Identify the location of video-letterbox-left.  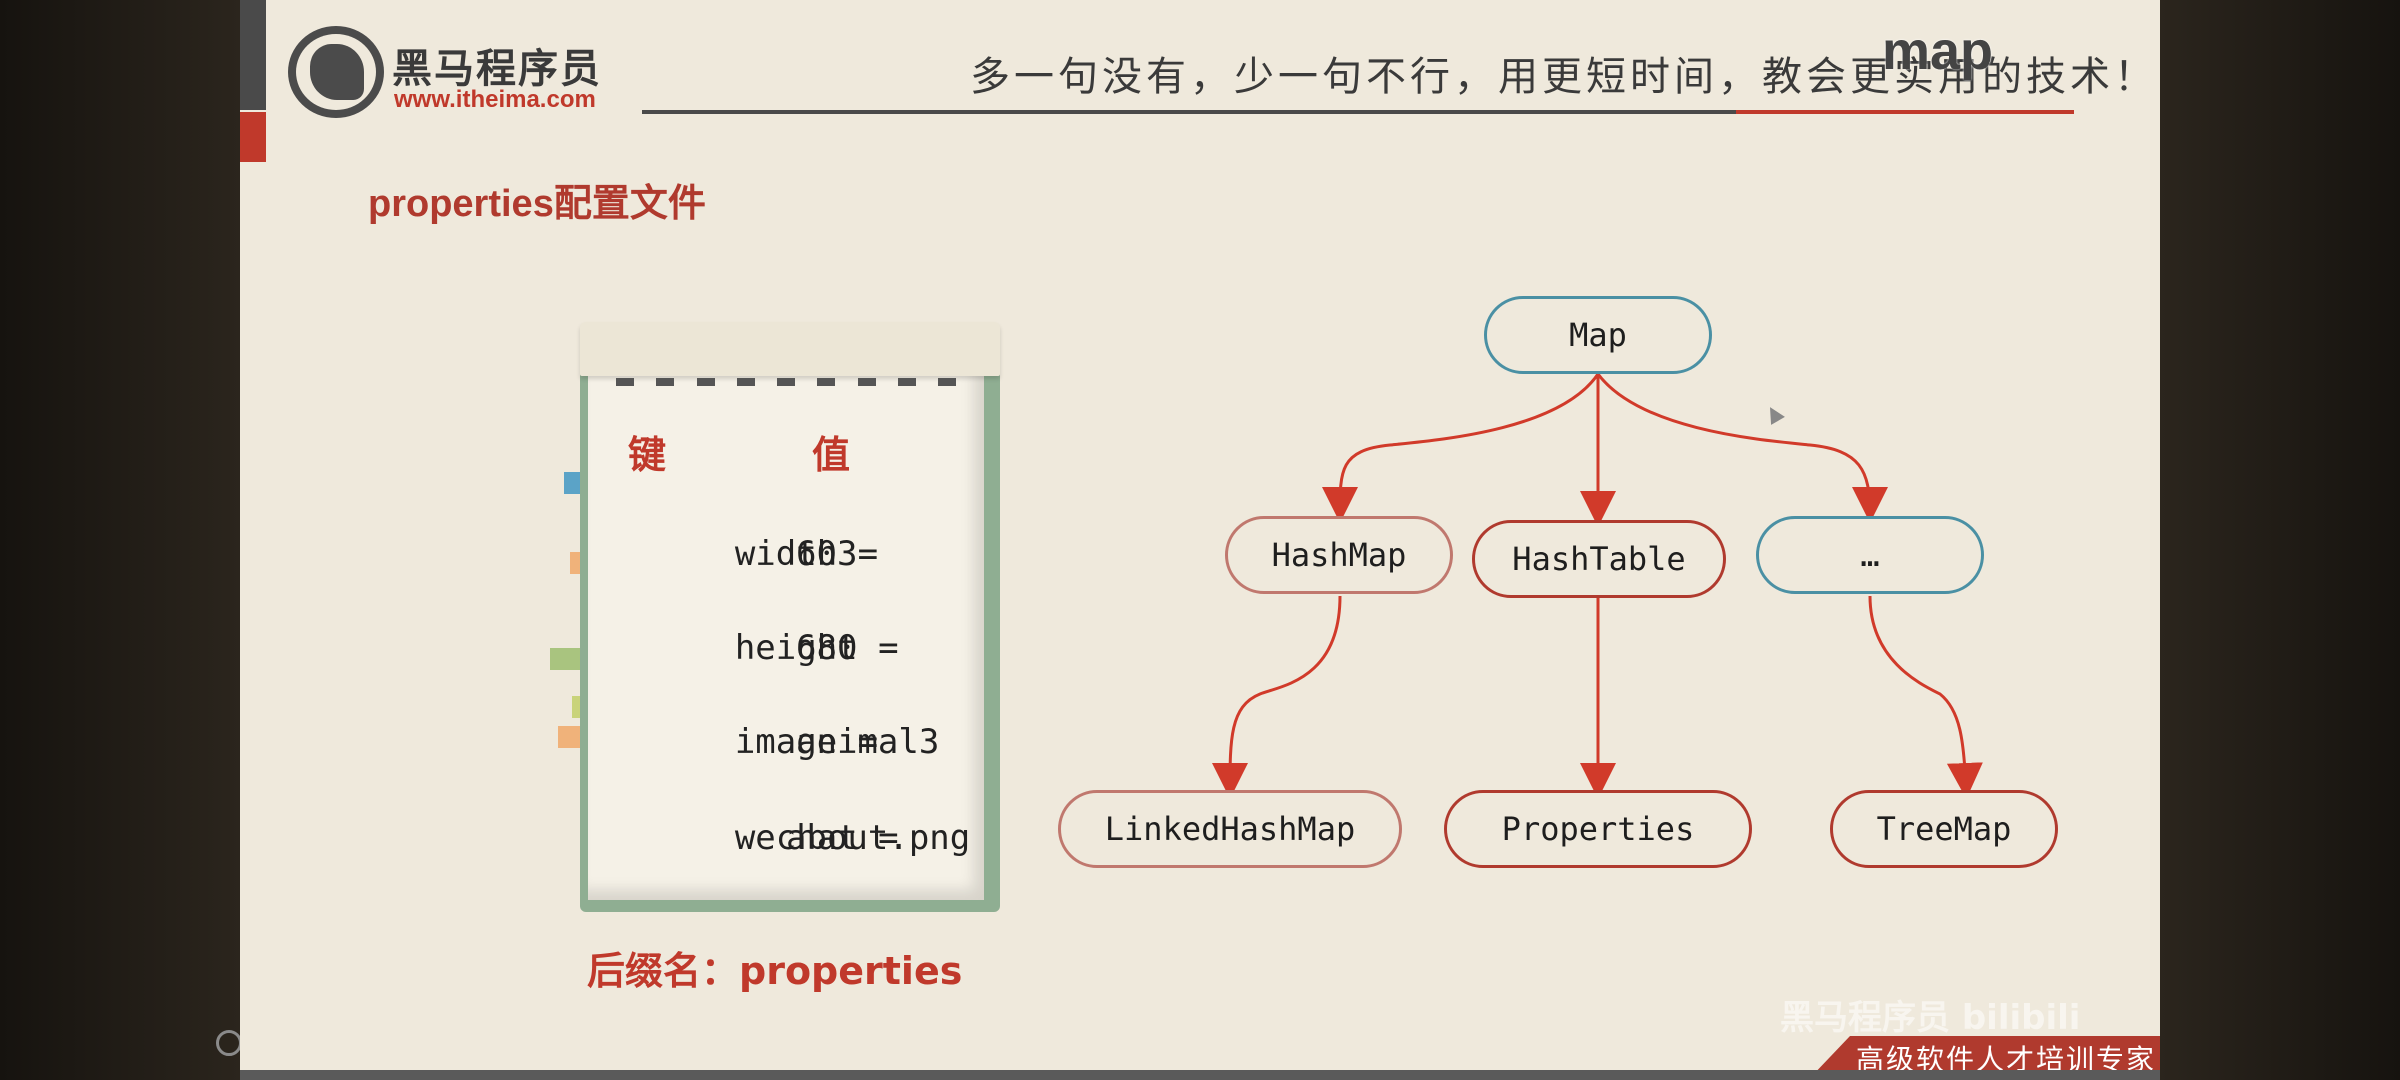
(120, 540).